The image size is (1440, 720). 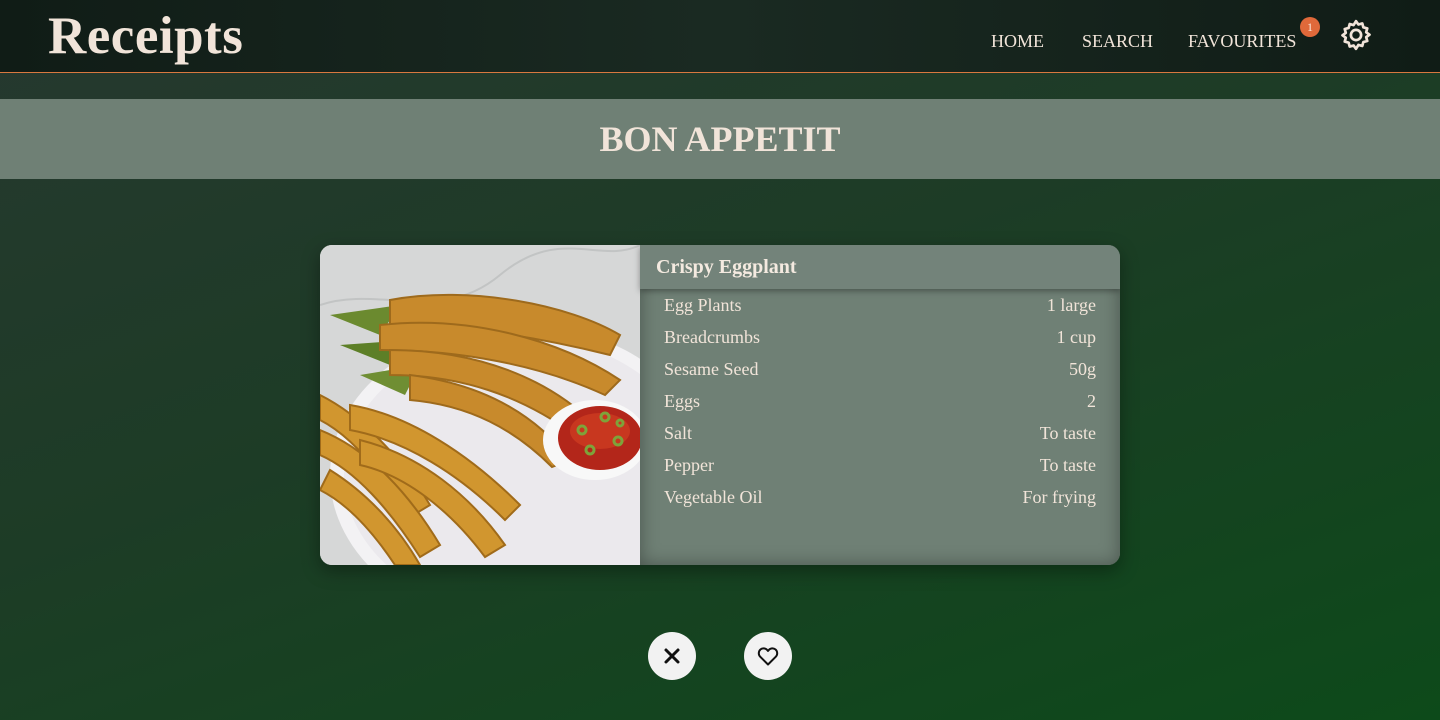 I want to click on recipe-image, so click(x=515, y=405).